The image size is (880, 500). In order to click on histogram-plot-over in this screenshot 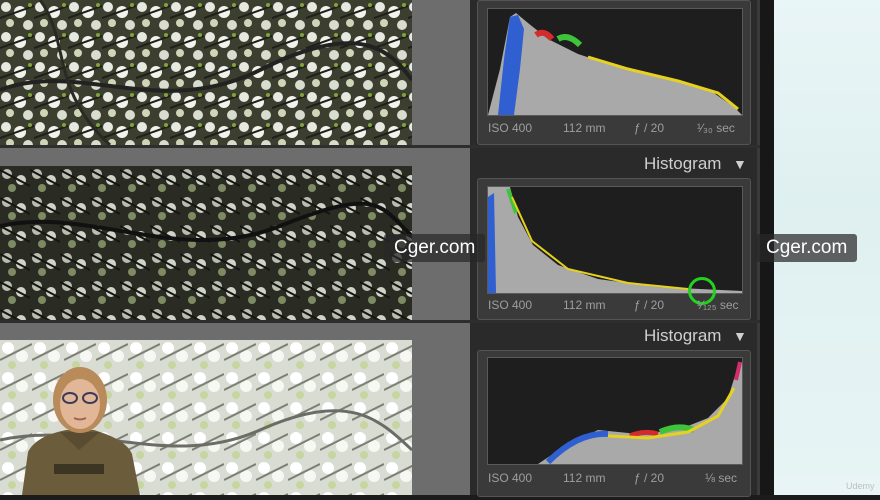, I will do `click(615, 411)`.